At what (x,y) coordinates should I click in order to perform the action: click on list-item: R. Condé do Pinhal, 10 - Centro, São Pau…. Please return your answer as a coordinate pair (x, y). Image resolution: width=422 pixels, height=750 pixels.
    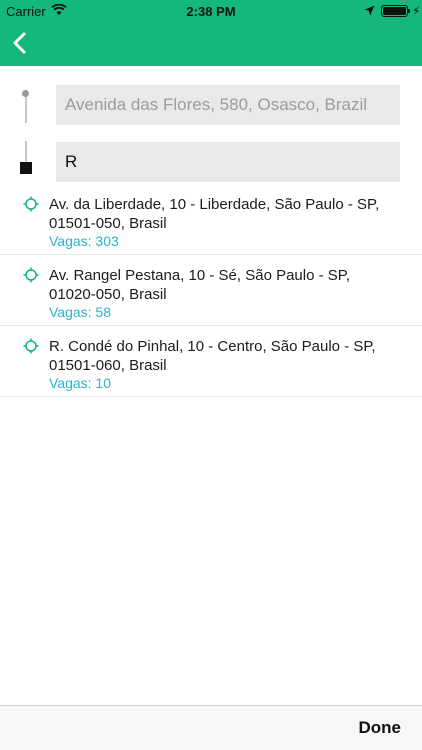
    Looking at the image, I should click on (211, 361).